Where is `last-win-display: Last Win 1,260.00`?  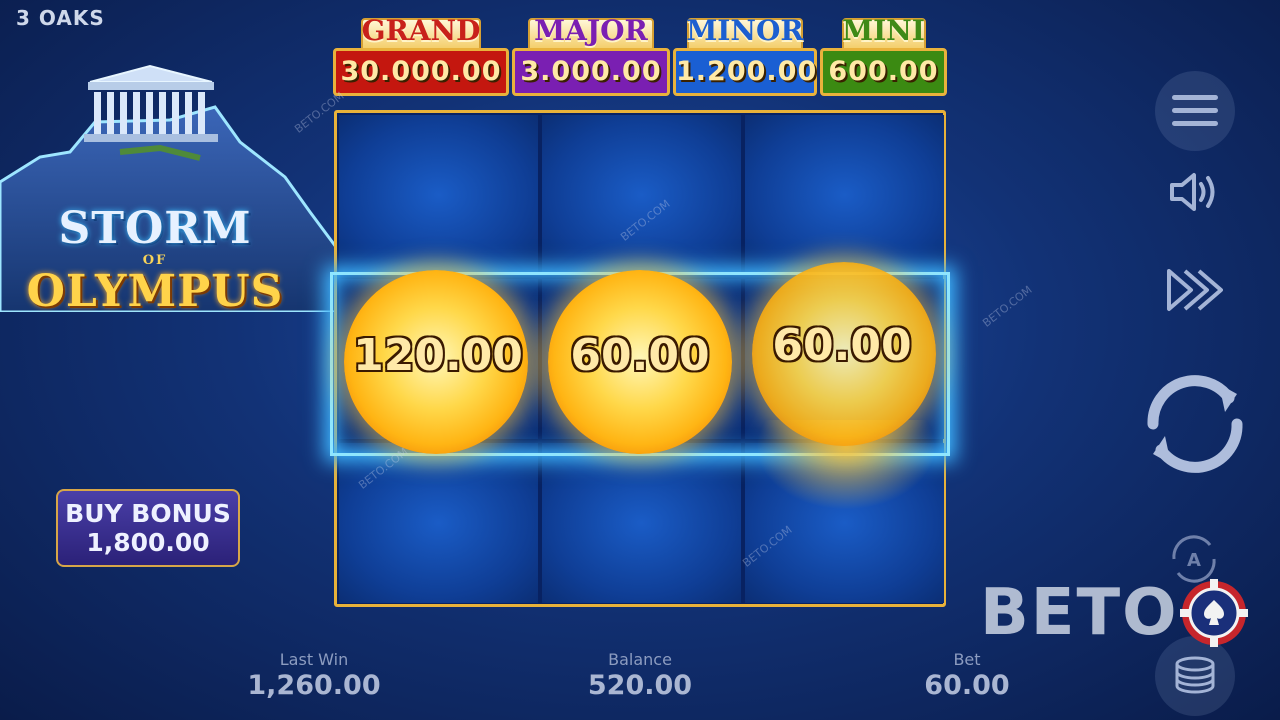
last-win-display: Last Win 1,260.00 is located at coordinates (314, 676).